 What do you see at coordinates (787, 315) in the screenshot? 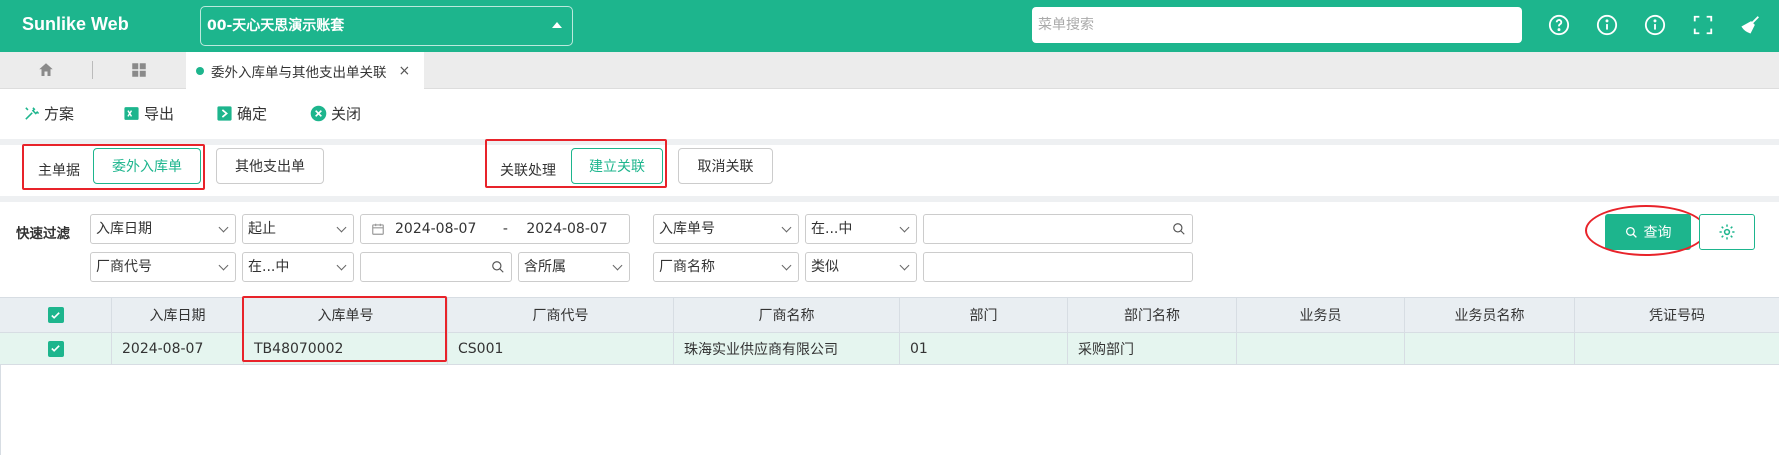
I see `column-header: 厂商名称` at bounding box center [787, 315].